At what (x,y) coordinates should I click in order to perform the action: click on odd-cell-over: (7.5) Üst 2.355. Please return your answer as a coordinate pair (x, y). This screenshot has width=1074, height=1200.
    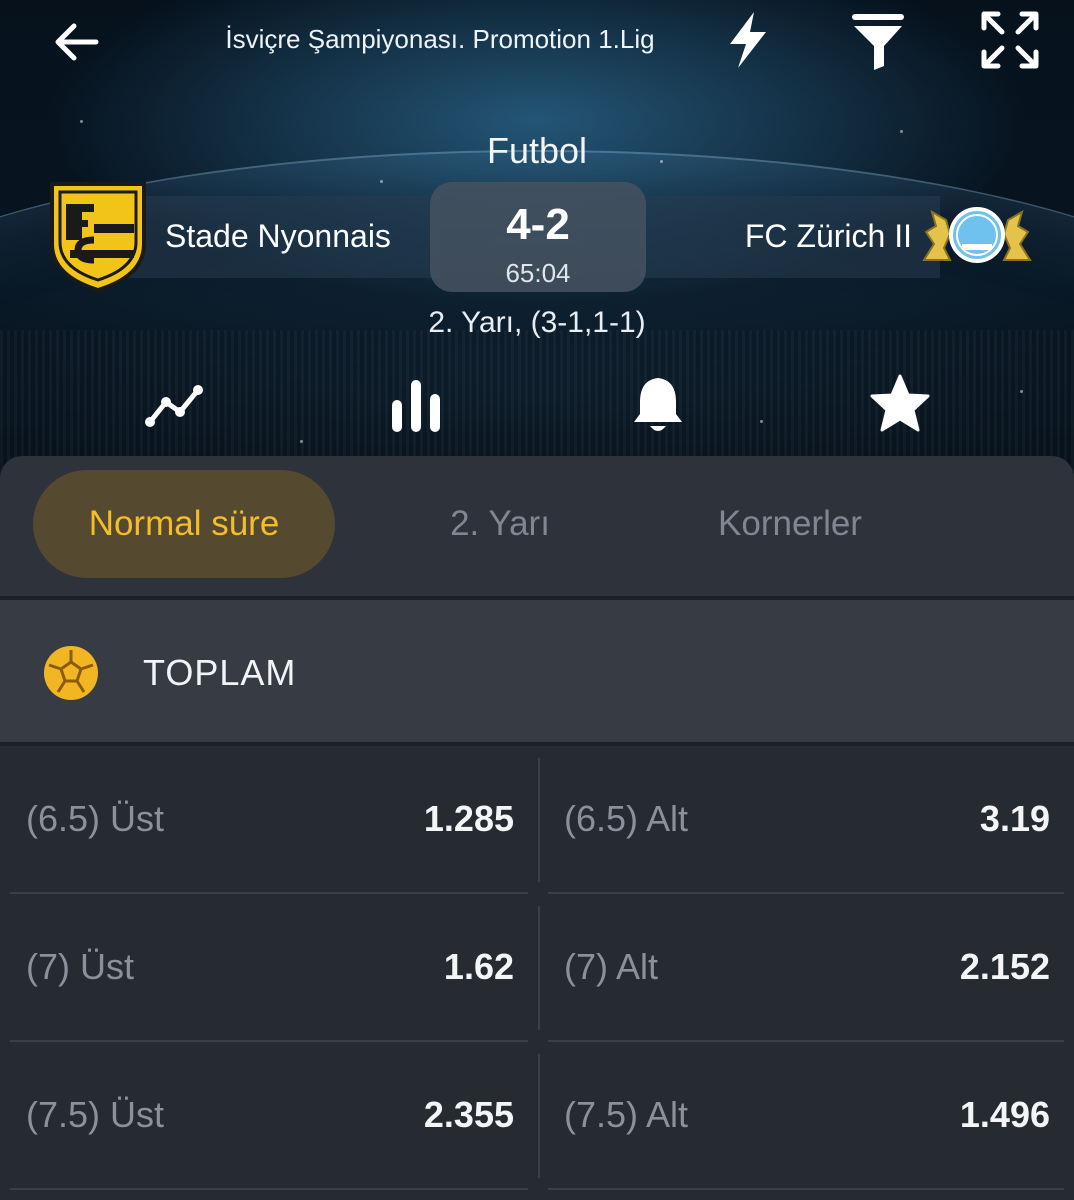
    Looking at the image, I should click on (269, 1113).